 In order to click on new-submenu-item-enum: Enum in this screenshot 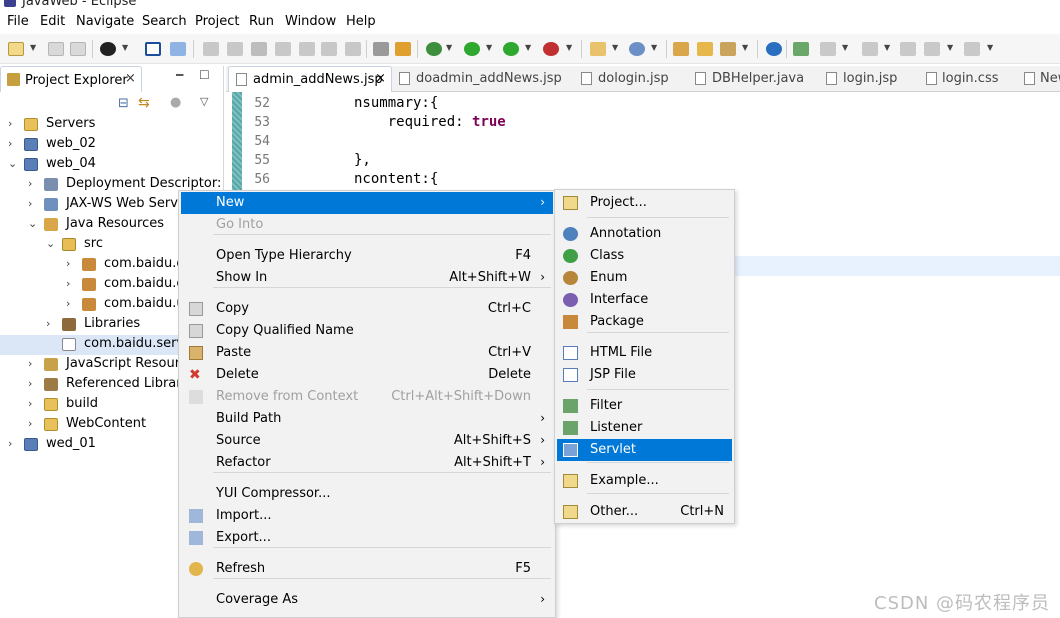, I will do `click(644, 278)`.